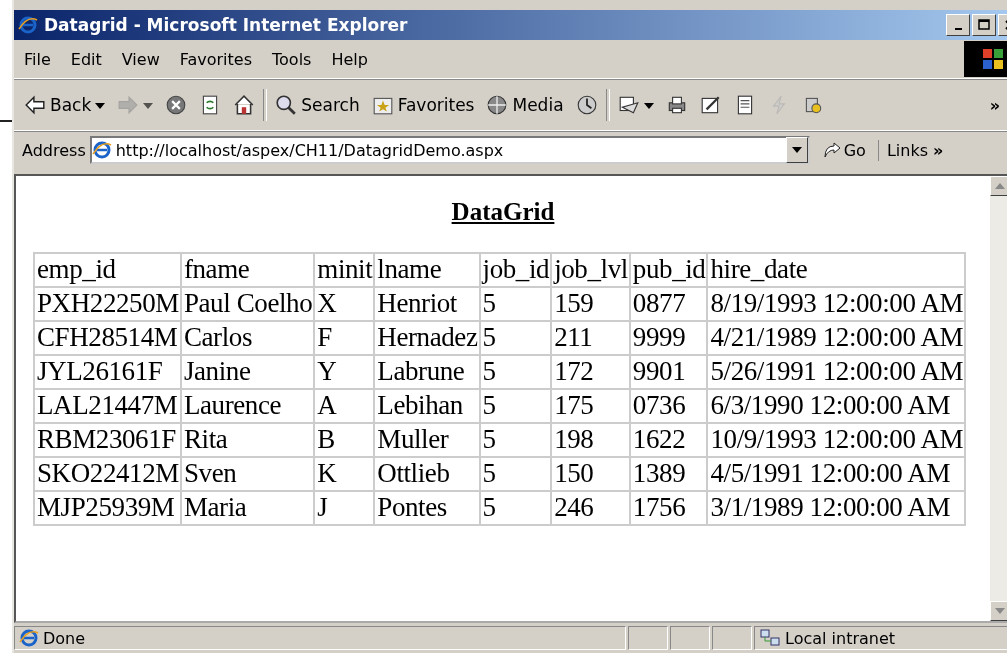  I want to click on up-arrow-icon, so click(1000, 186).